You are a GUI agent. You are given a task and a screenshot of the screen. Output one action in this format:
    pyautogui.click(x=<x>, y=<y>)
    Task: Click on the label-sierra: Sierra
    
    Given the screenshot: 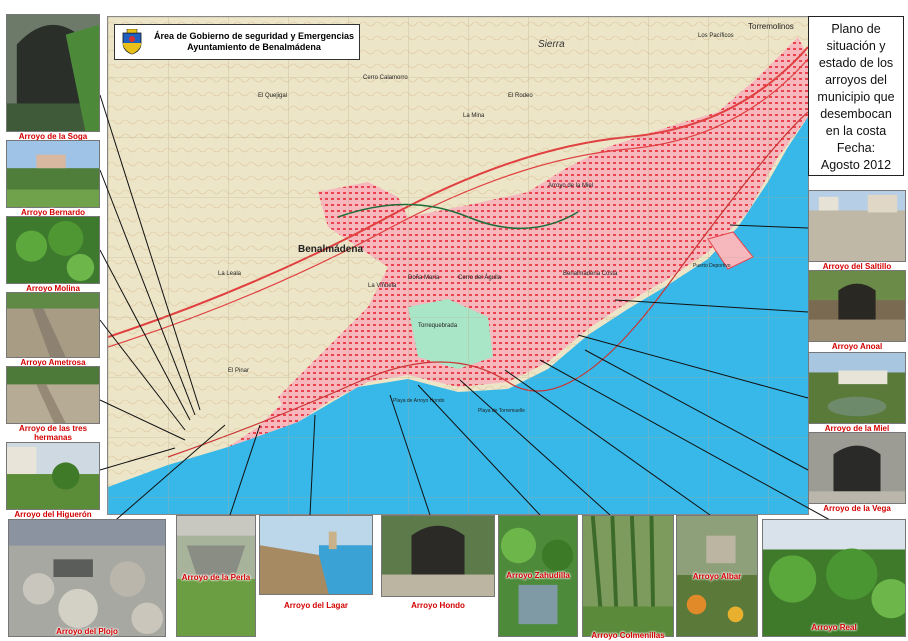 What is the action you would take?
    pyautogui.click(x=551, y=44)
    